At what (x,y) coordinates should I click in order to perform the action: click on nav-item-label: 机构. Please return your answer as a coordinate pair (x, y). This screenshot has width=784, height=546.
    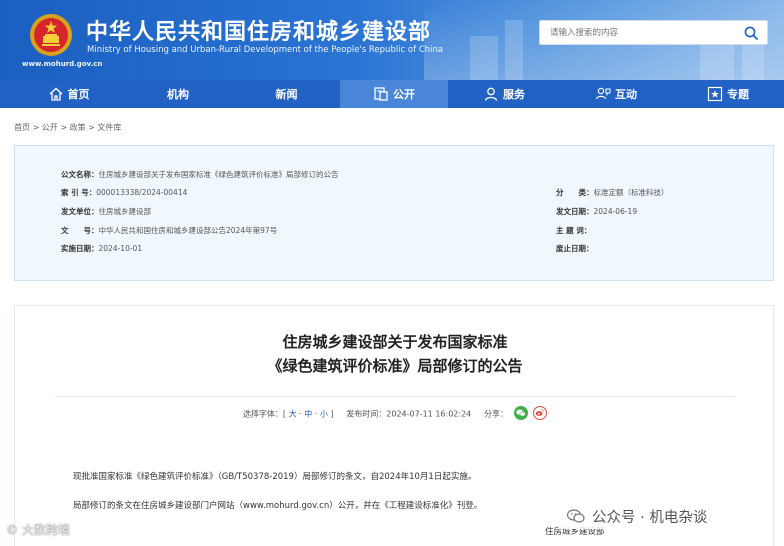
    Looking at the image, I should click on (178, 94).